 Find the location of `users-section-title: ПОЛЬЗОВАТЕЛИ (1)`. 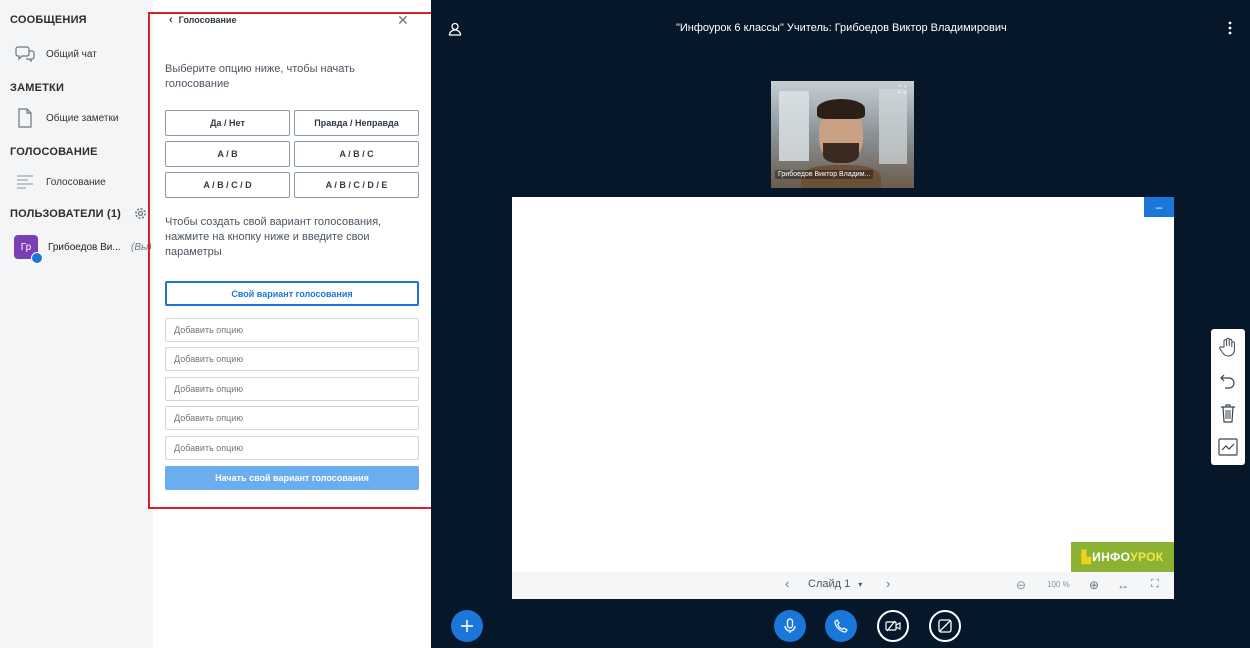

users-section-title: ПОЛЬЗОВАТЕЛИ (1) is located at coordinates (66, 214).